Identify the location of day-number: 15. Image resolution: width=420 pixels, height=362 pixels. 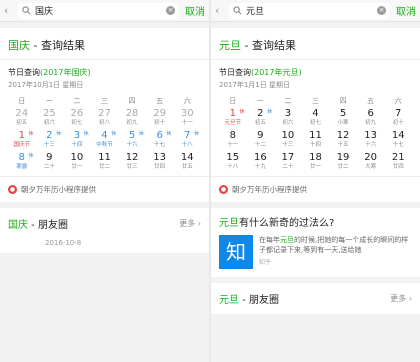
(233, 157).